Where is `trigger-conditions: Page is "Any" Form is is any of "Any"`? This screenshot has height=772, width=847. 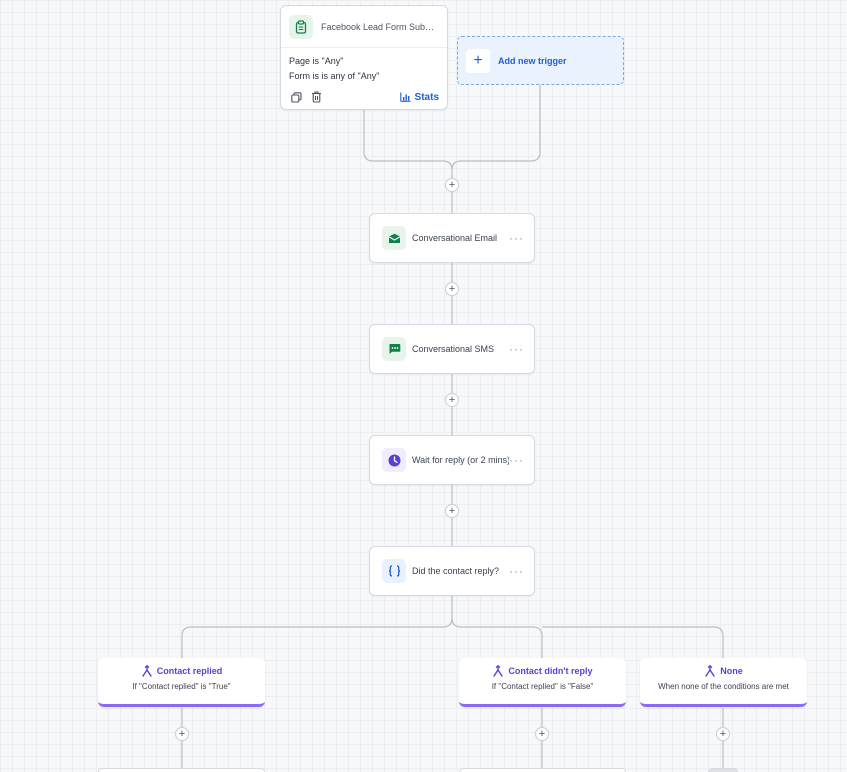 trigger-conditions: Page is "Any" Form is is any of "Any" is located at coordinates (364, 66).